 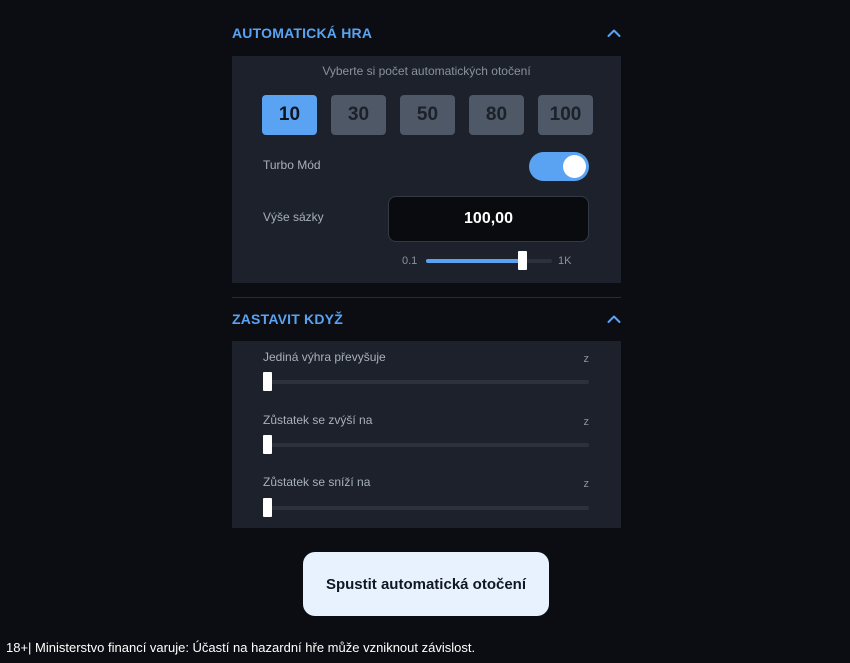 I want to click on stop-balance-down-label: Zůstatek se sníží na, so click(x=317, y=482).